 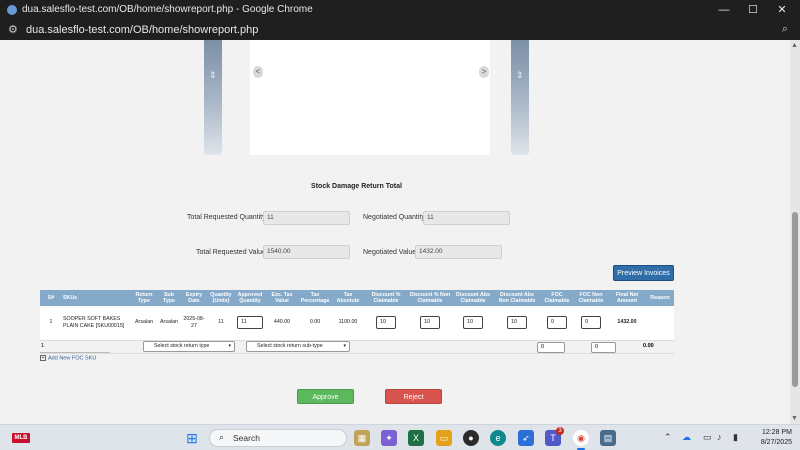 I want to click on scrollbar-thumb, so click(x=795, y=299).